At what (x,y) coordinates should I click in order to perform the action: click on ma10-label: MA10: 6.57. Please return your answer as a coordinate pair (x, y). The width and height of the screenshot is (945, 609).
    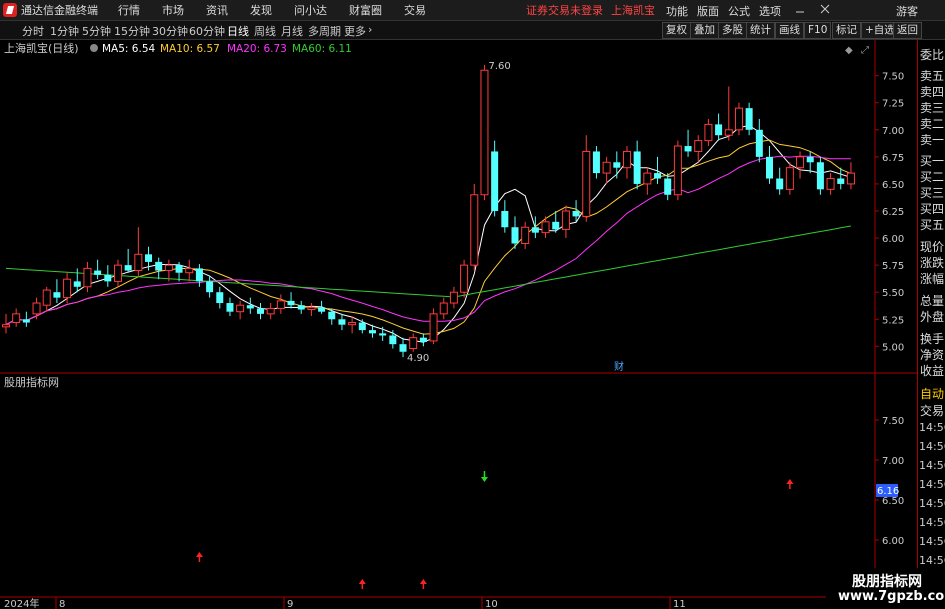
    Looking at the image, I should click on (190, 49).